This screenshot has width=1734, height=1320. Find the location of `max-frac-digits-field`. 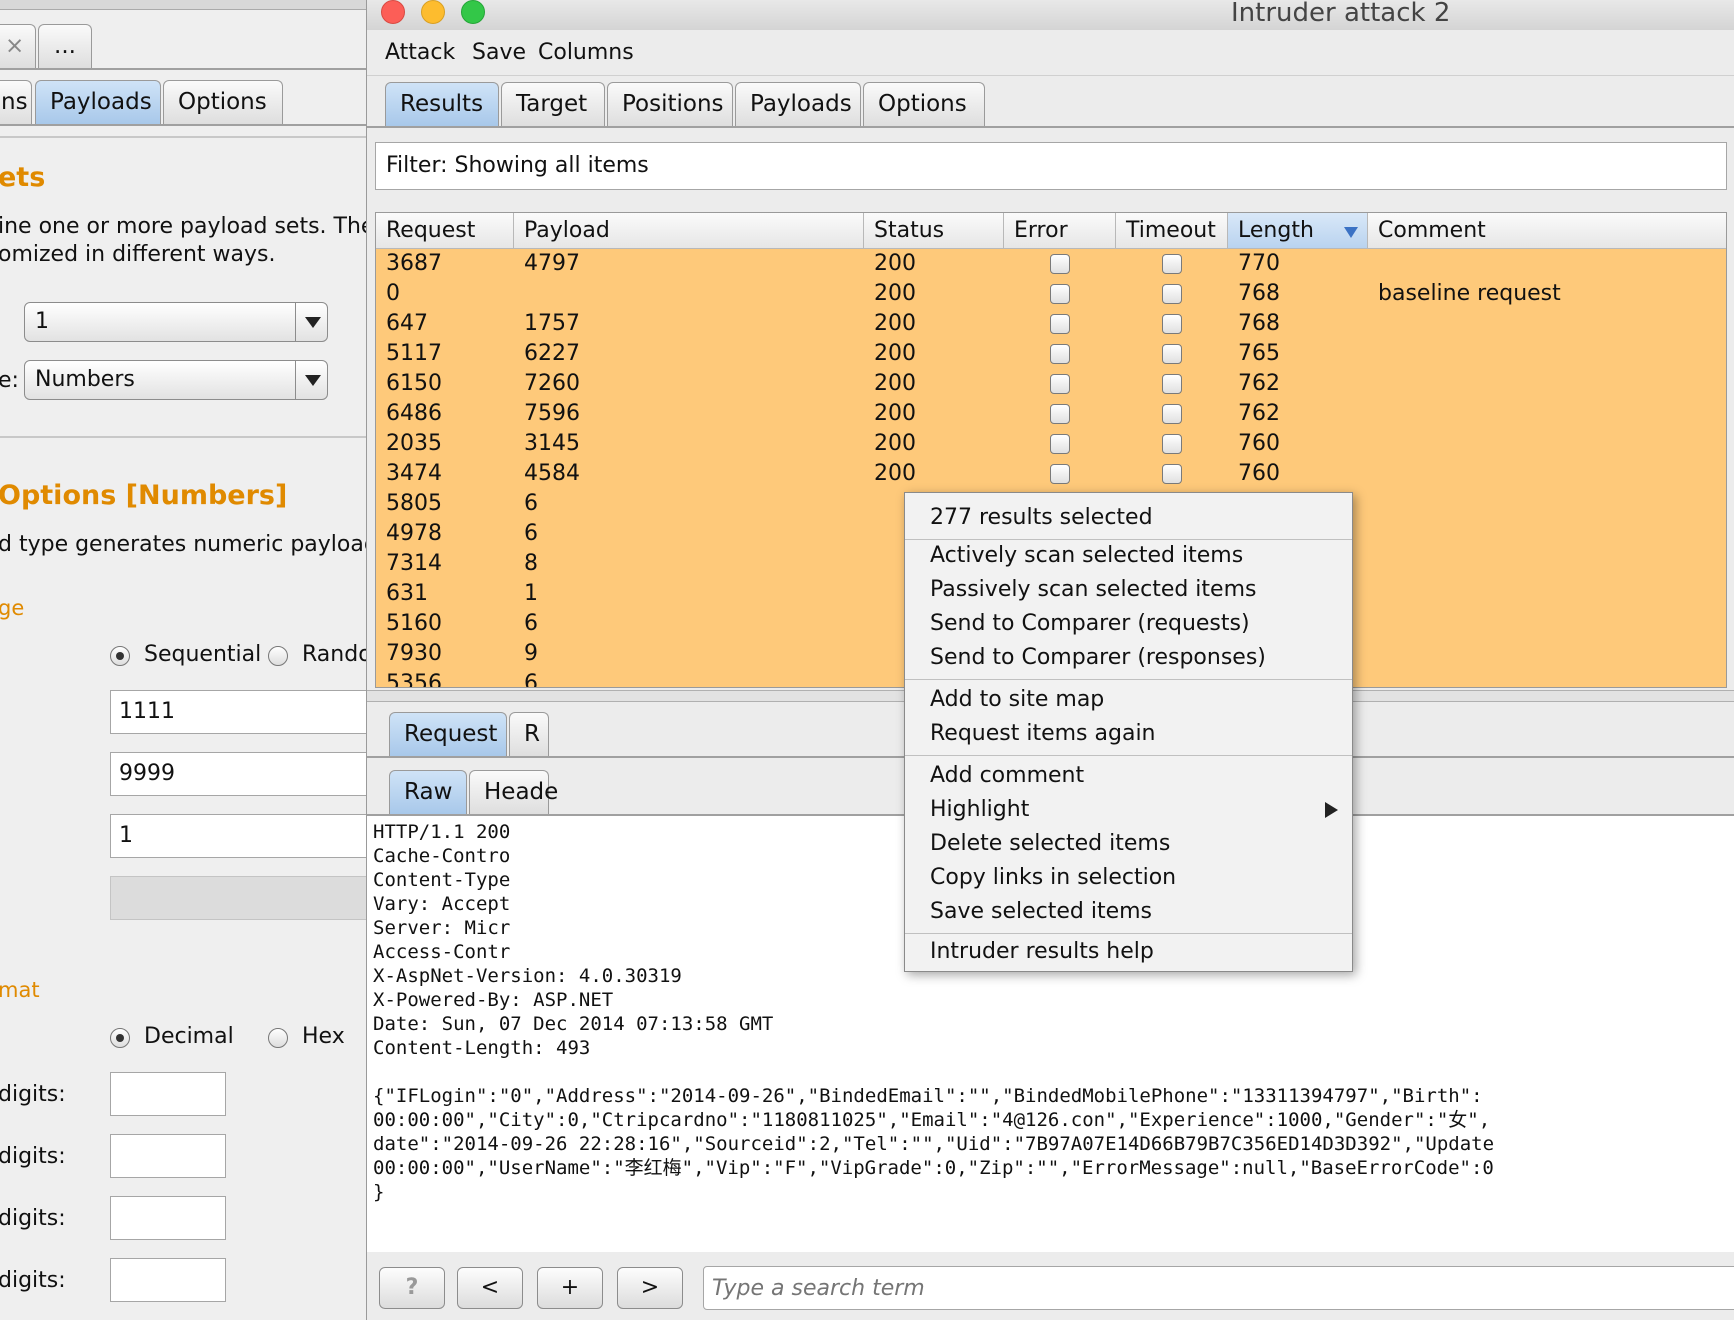

max-frac-digits-field is located at coordinates (168, 1280).